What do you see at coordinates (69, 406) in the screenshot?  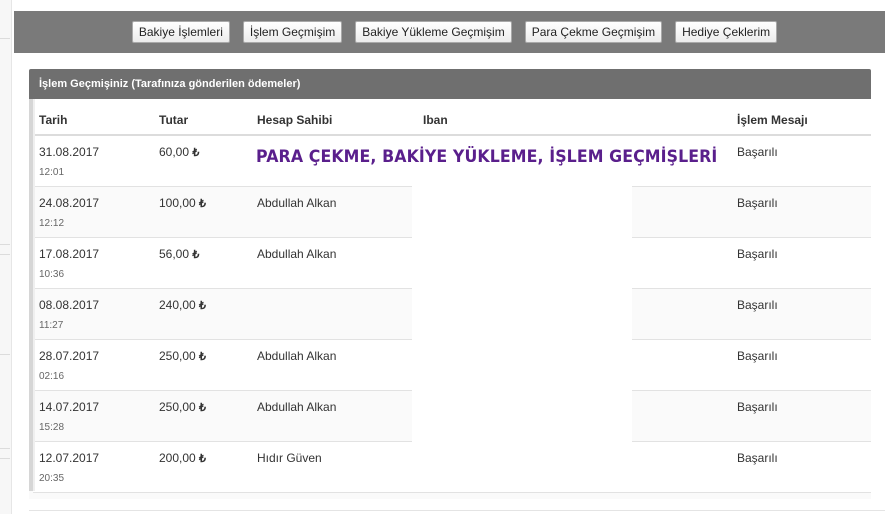 I see `date-text: 14.07.2017` at bounding box center [69, 406].